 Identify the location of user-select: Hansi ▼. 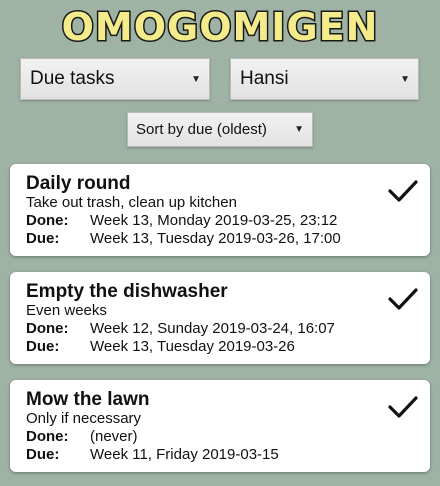
(324, 79).